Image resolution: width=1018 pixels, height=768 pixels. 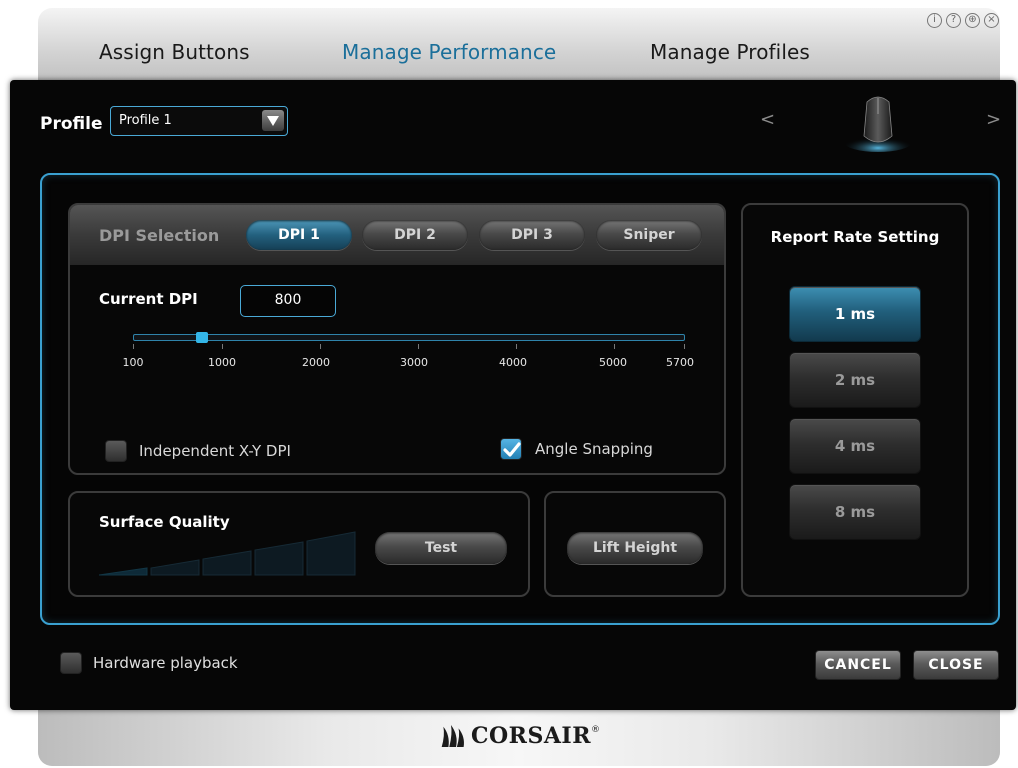 What do you see at coordinates (148, 299) in the screenshot?
I see `current-dpi-label: Current DPI` at bounding box center [148, 299].